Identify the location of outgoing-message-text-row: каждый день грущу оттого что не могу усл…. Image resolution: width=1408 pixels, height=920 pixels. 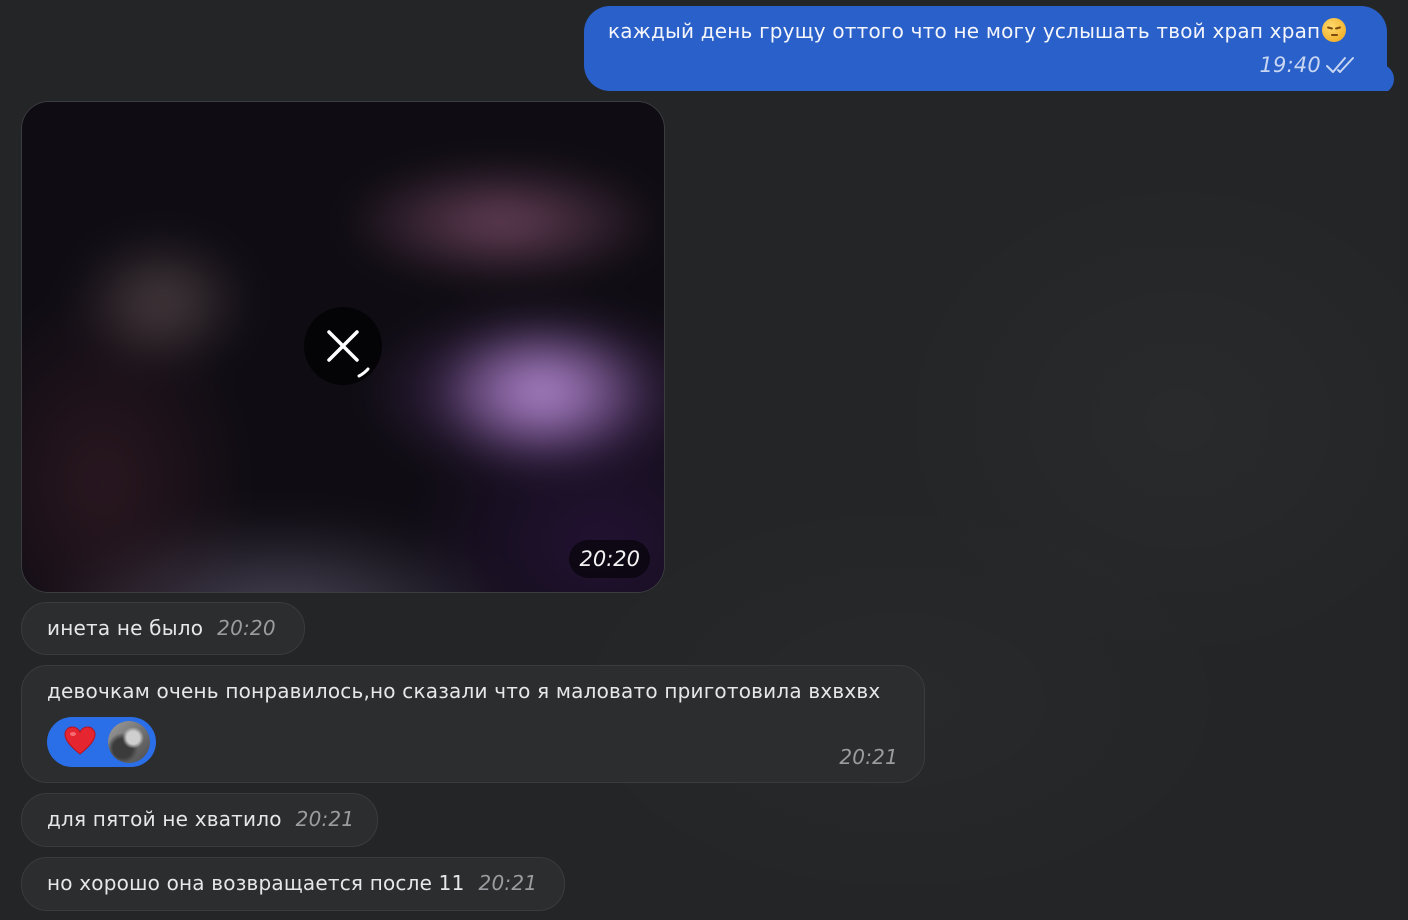
(977, 31).